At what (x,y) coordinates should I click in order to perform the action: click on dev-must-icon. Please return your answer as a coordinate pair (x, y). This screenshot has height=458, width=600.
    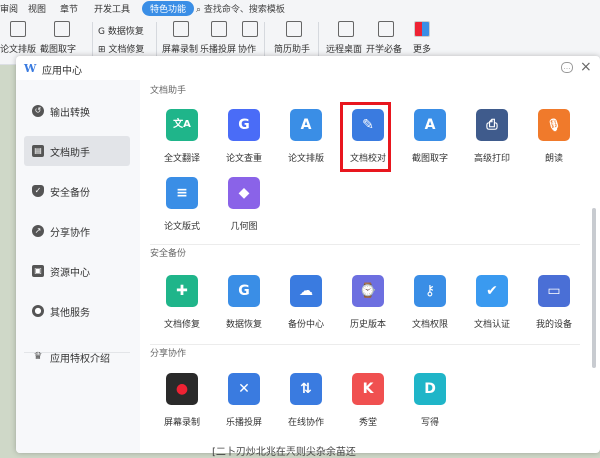
    Looking at the image, I should click on (386, 29).